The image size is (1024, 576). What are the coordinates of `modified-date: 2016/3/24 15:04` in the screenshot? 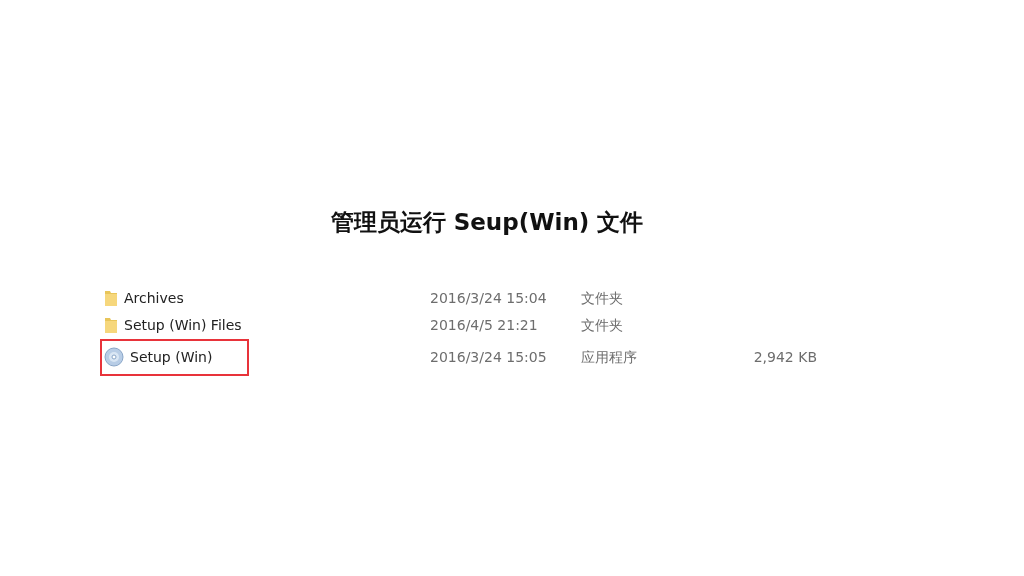 It's located at (488, 297).